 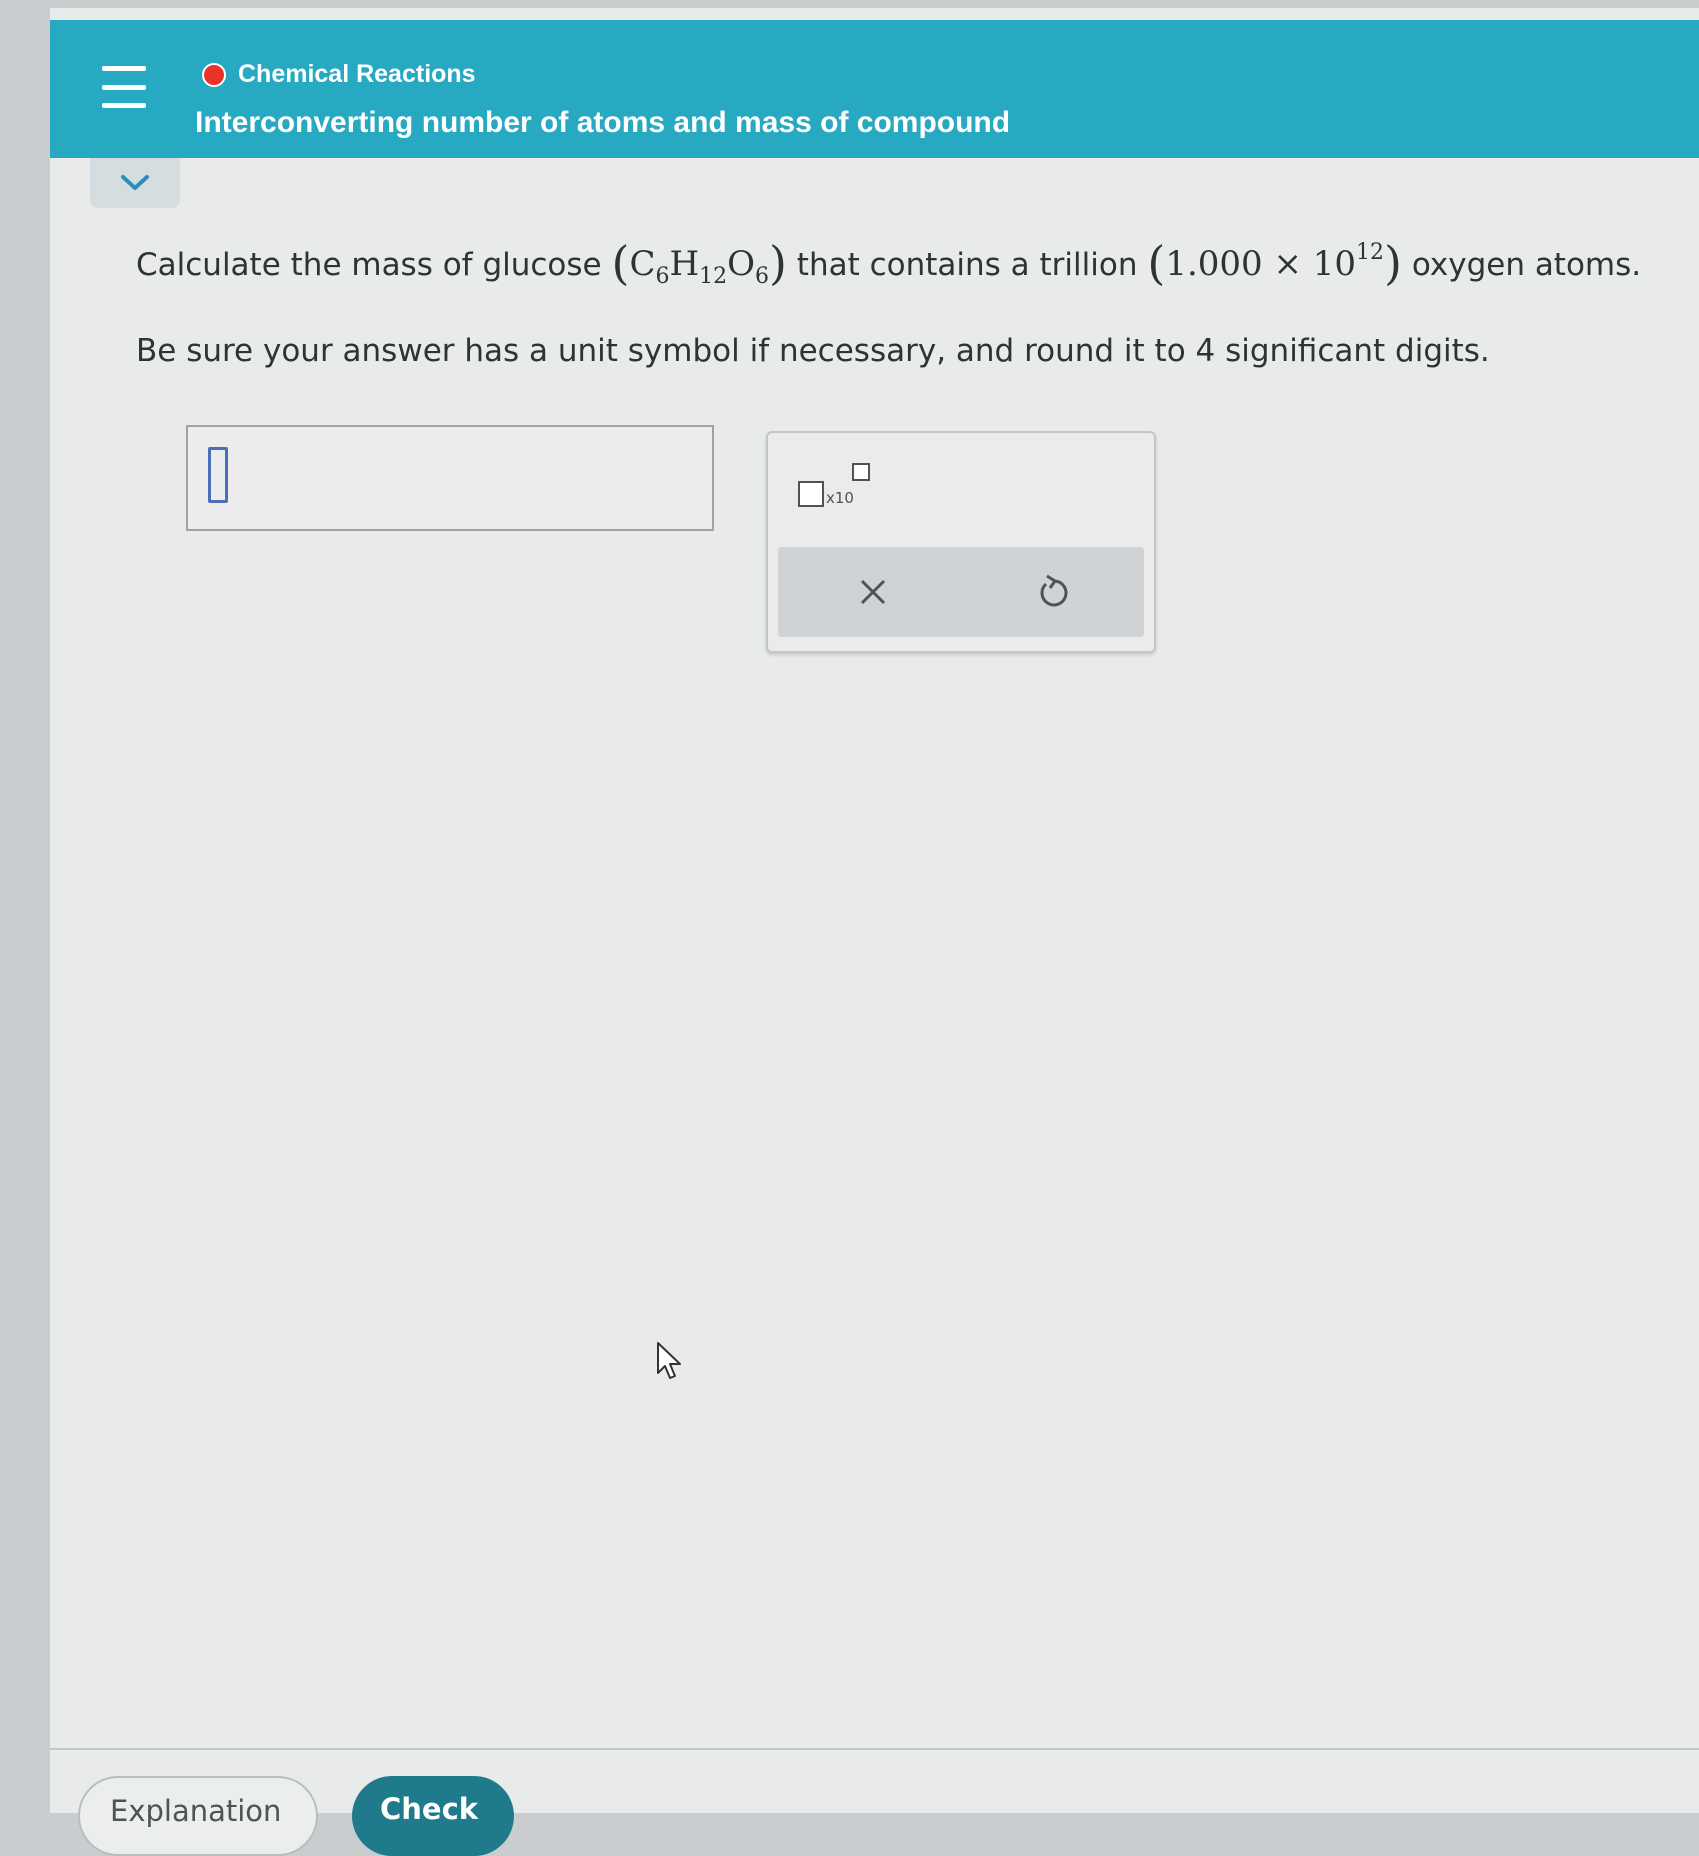 What do you see at coordinates (811, 494) in the screenshot?
I see `scientific-notation-icon` at bounding box center [811, 494].